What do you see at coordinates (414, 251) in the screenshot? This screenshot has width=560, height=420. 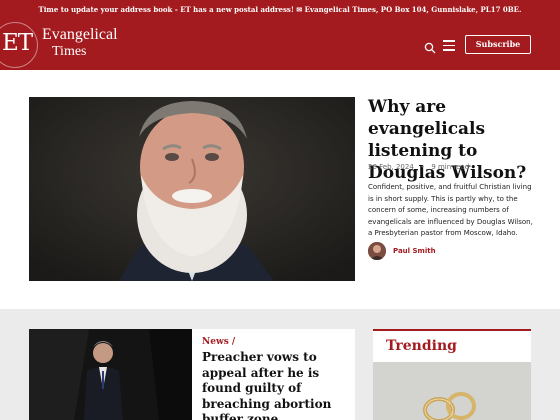 I see `author-name-link: Paul Smith` at bounding box center [414, 251].